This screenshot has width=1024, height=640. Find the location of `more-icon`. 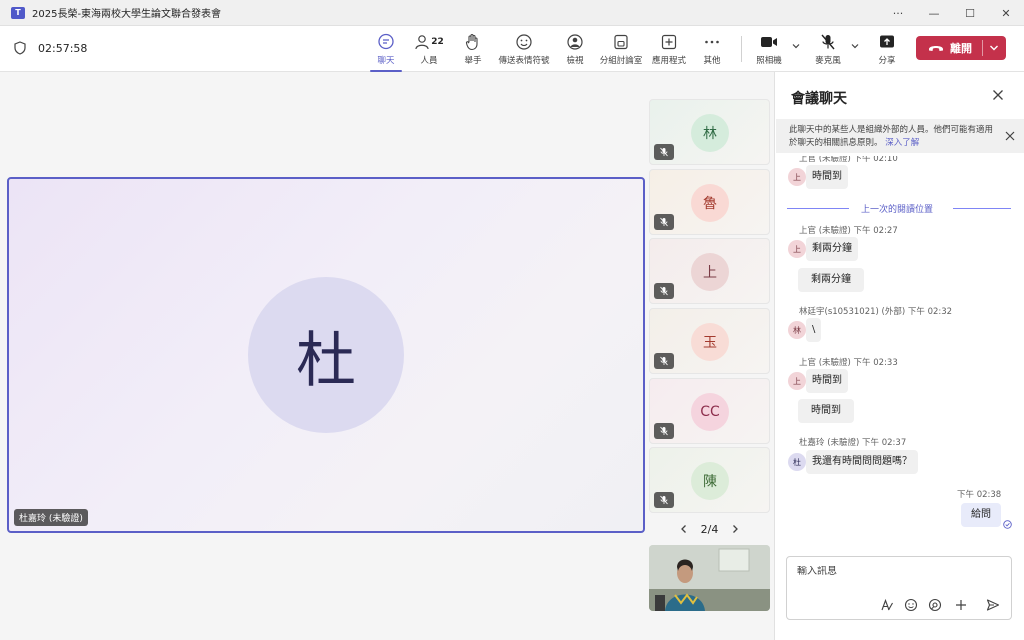

more-icon is located at coordinates (712, 42).